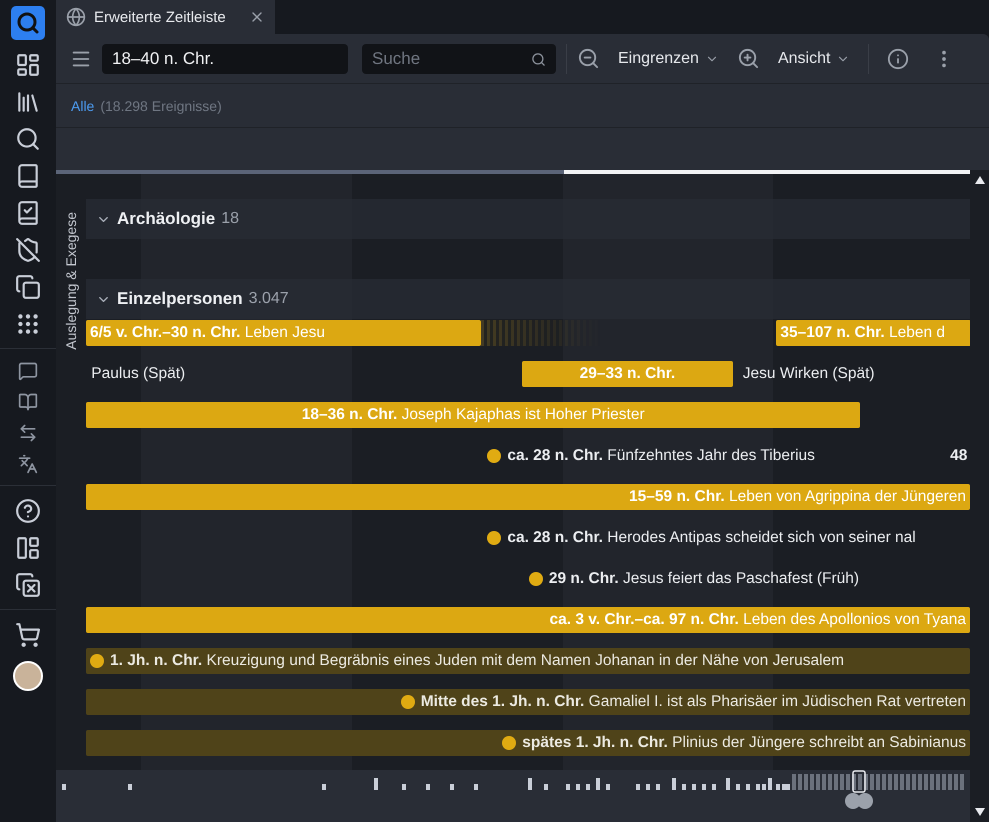  Describe the element at coordinates (528, 661) in the screenshot. I see `event-bar: 1. Jh. n. Chr. Kreuzigung und Begräbnis eines Juden mit dem Namen Johanan in der Nähe von Jerusalem` at that location.